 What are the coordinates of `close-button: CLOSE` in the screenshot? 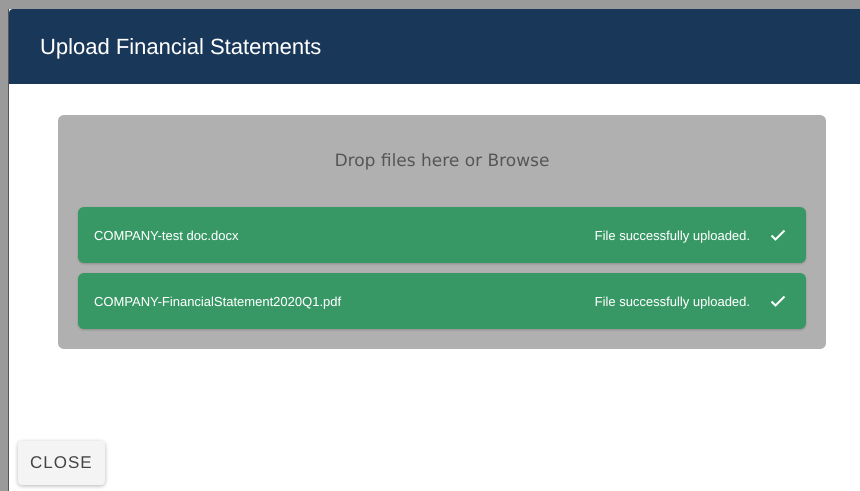 It's located at (61, 463).